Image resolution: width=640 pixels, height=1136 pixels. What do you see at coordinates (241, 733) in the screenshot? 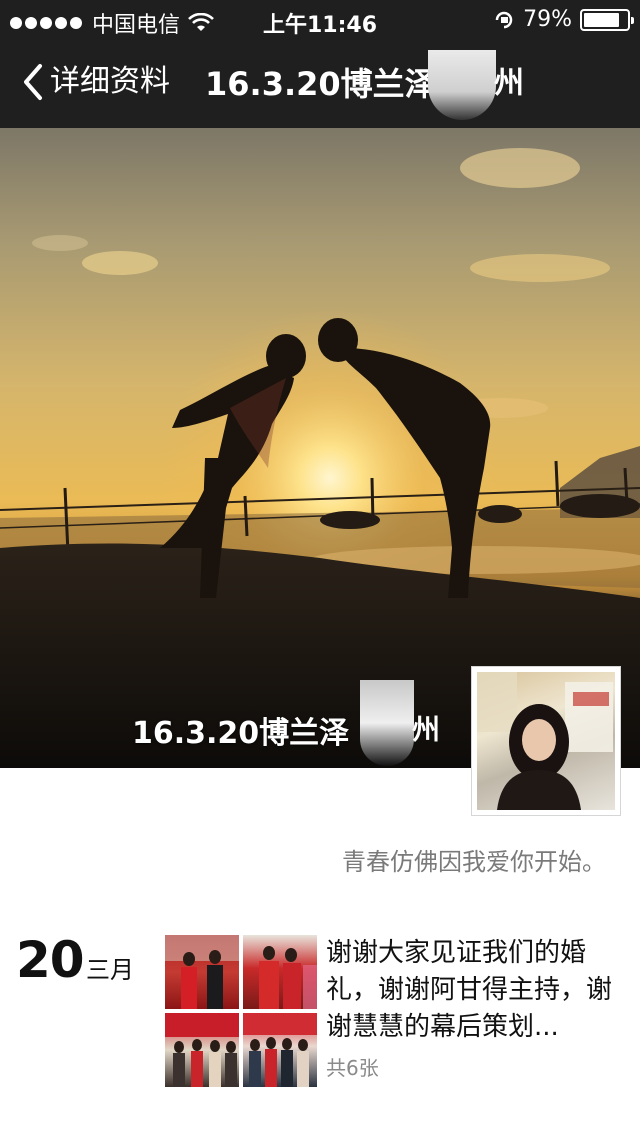
I see `cover-title: 16.3.20博兰泽` at bounding box center [241, 733].